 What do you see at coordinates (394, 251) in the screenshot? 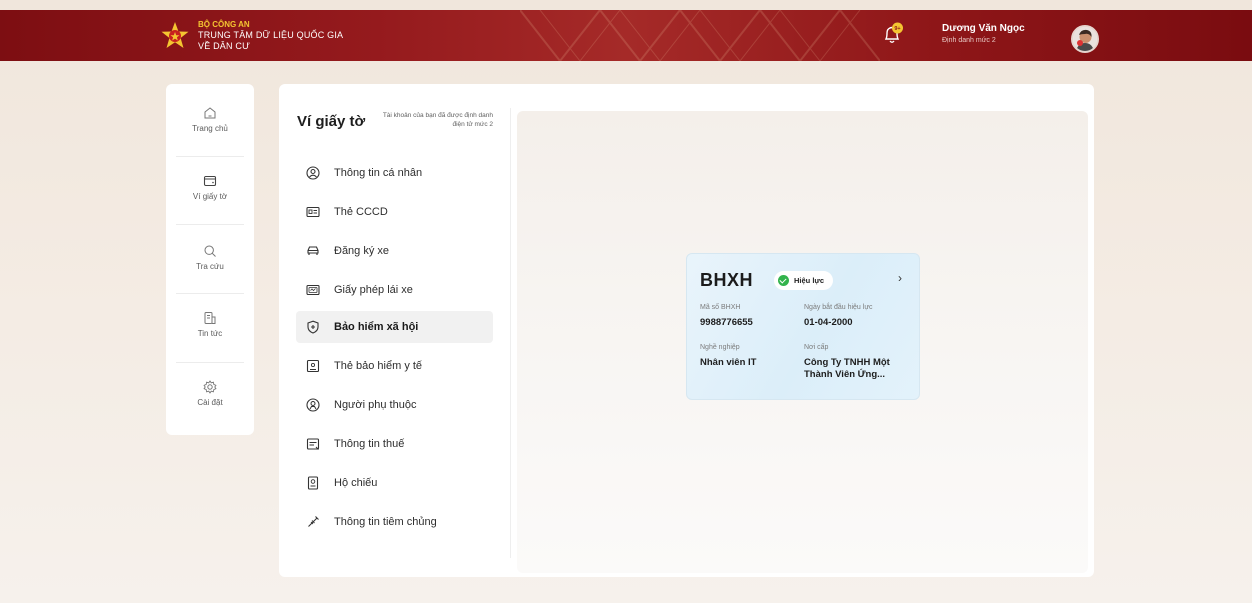
I see `menu-item-vehicle-registration: Đăng ký xe` at bounding box center [394, 251].